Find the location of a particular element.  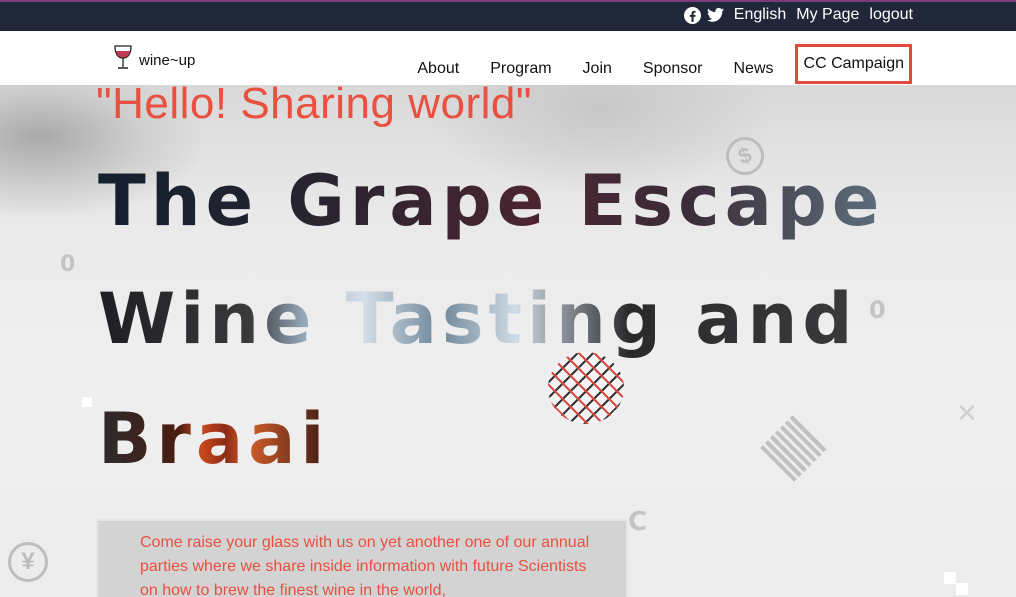

language-link: English is located at coordinates (760, 15).